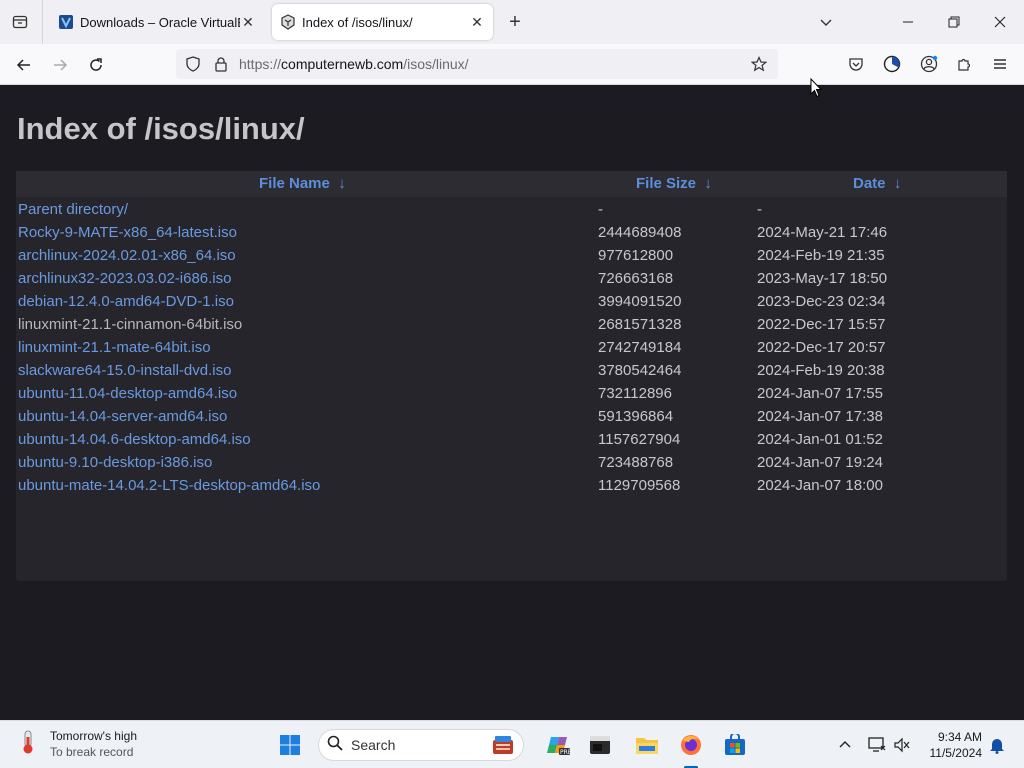 This screenshot has height=768, width=1024. What do you see at coordinates (959, 737) in the screenshot?
I see `clock-time: 9:34 AM` at bounding box center [959, 737].